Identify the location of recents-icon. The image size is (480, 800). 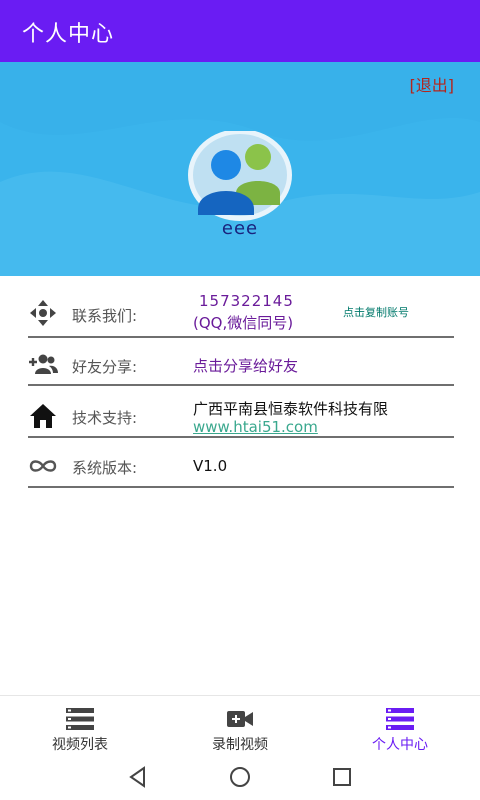
(342, 777).